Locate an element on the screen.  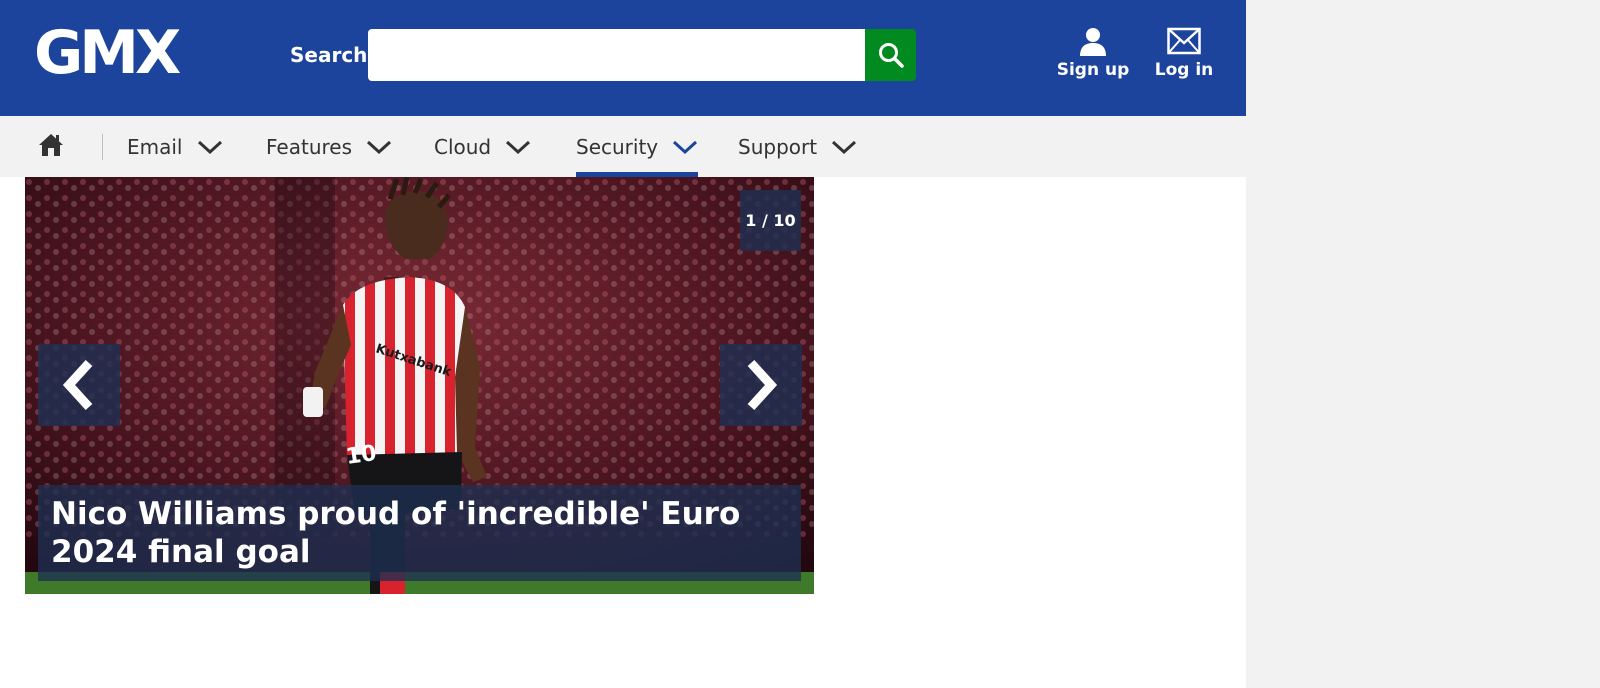
signup-label: Sign up is located at coordinates (1093, 70).